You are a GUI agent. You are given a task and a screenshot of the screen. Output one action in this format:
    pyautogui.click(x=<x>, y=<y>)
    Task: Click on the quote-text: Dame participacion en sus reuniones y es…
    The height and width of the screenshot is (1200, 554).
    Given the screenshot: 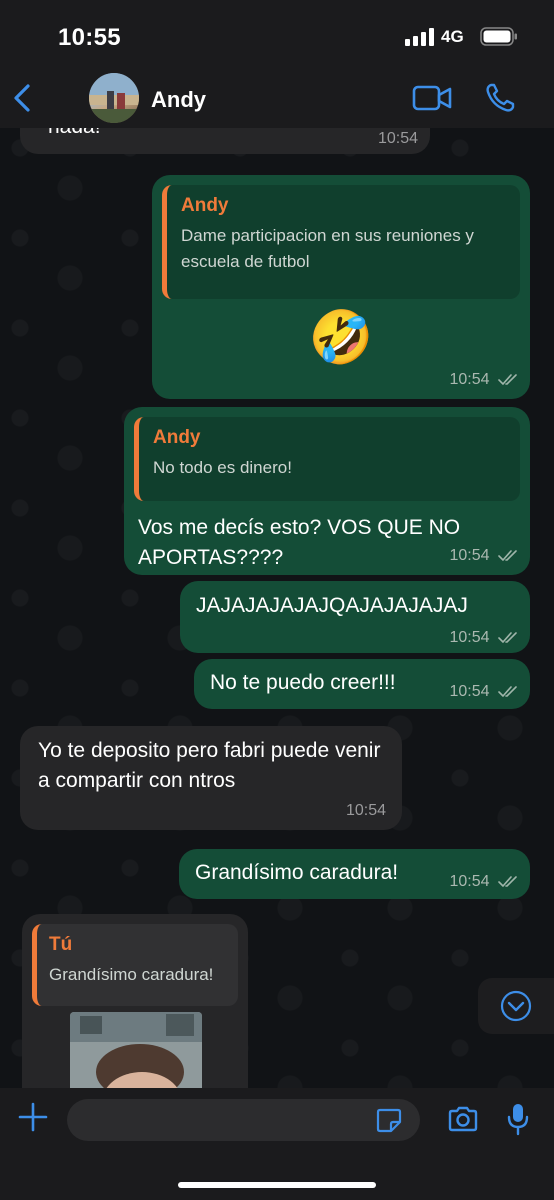 What is the action you would take?
    pyautogui.click(x=327, y=248)
    